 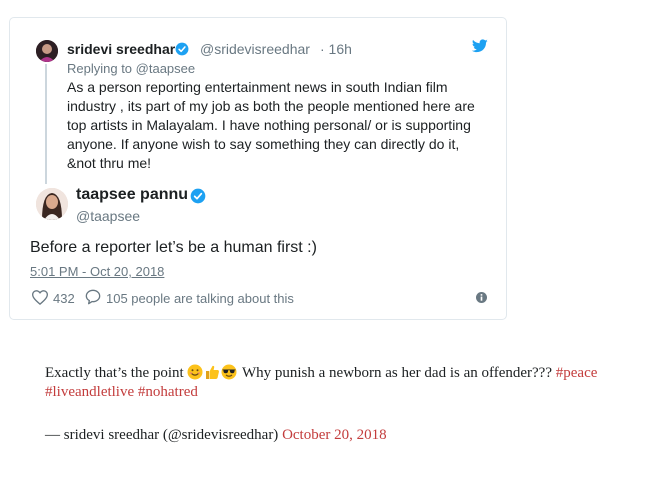 What do you see at coordinates (89, 392) in the screenshot?
I see `hashtag-liveandletlive-link: #liveandletlive` at bounding box center [89, 392].